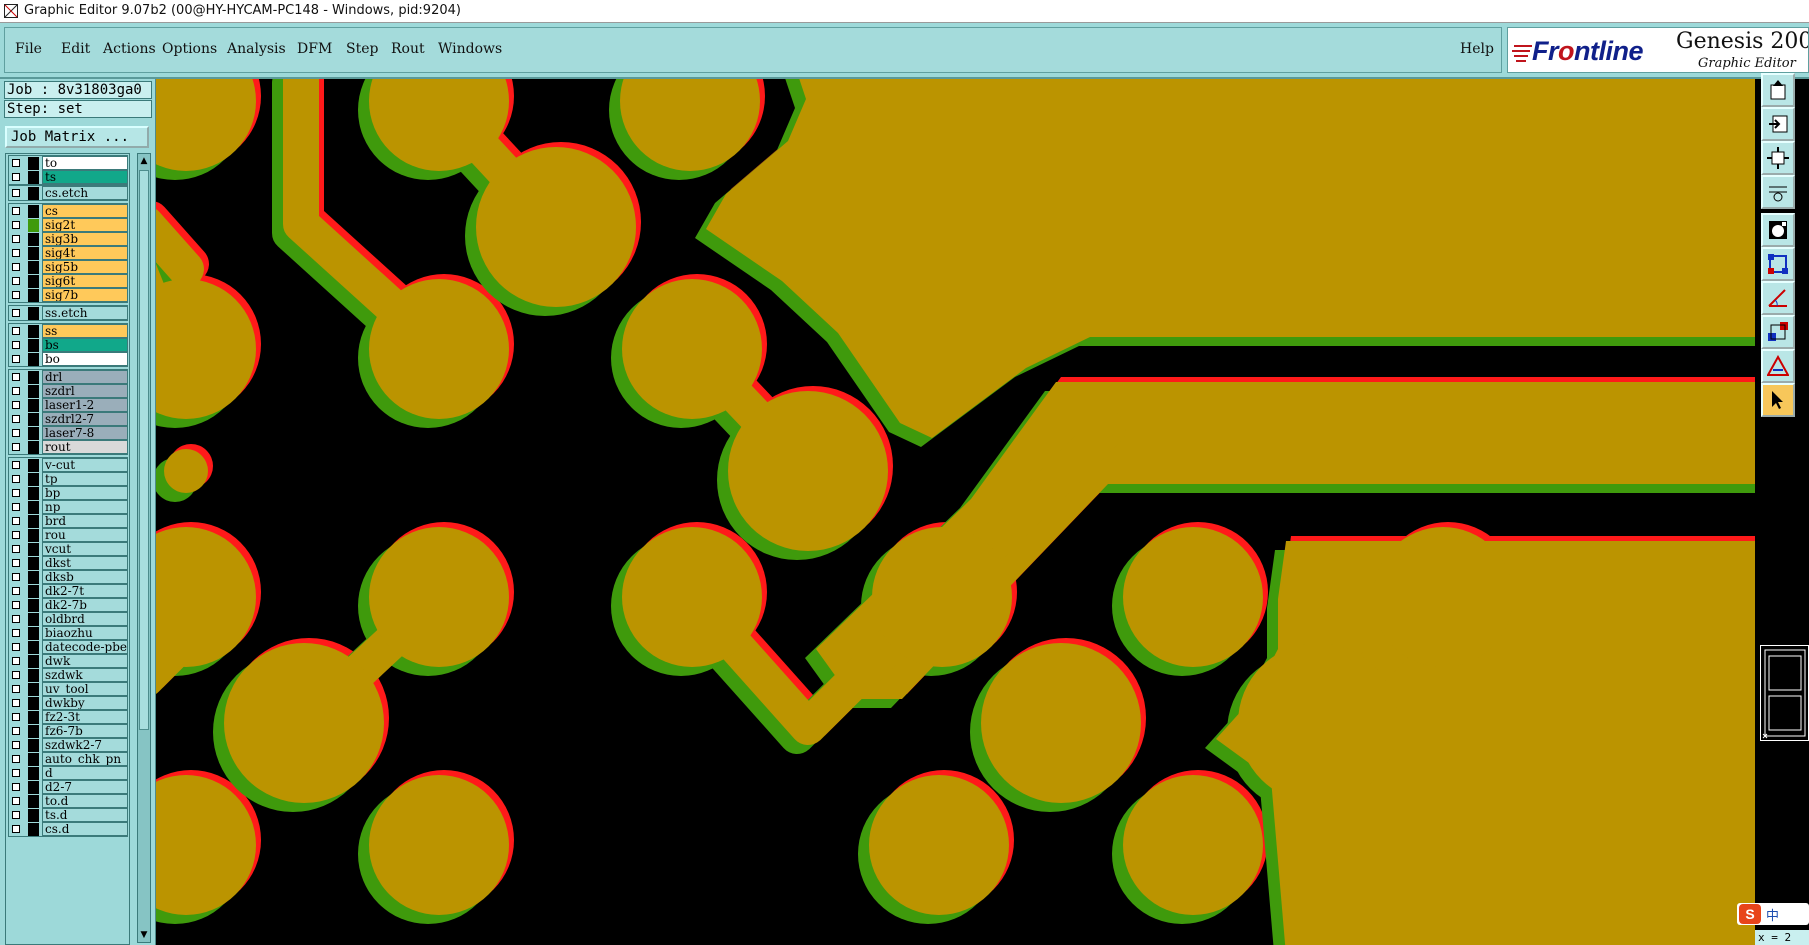  What do you see at coordinates (85, 419) in the screenshot?
I see `layer-name: szdrl2-7` at bounding box center [85, 419].